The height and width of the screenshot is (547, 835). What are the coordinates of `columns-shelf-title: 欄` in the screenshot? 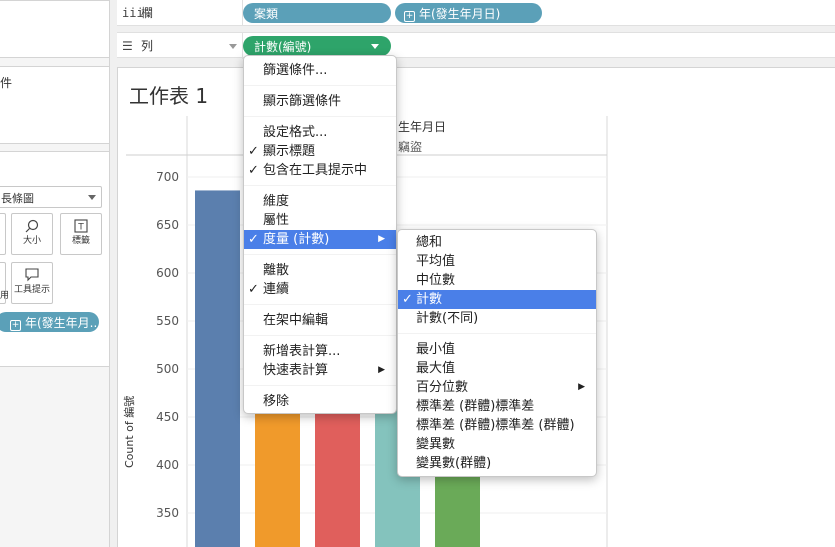 It's located at (147, 13).